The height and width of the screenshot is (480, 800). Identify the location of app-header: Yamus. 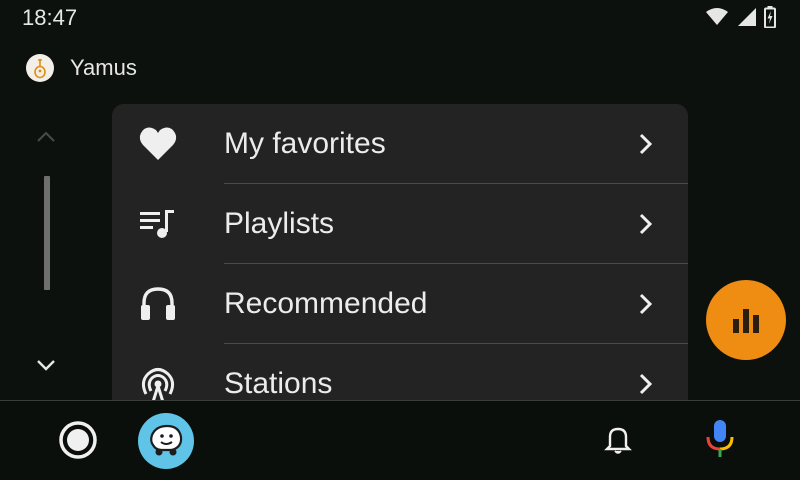
(81, 68).